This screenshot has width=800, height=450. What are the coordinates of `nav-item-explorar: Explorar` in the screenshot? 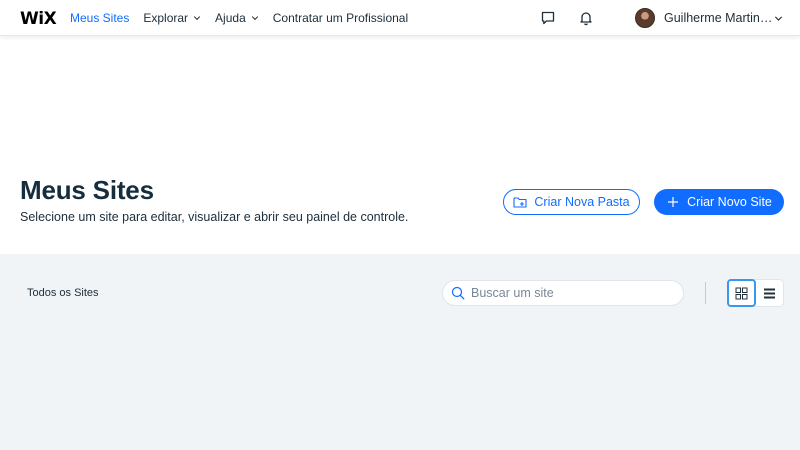 It's located at (172, 18).